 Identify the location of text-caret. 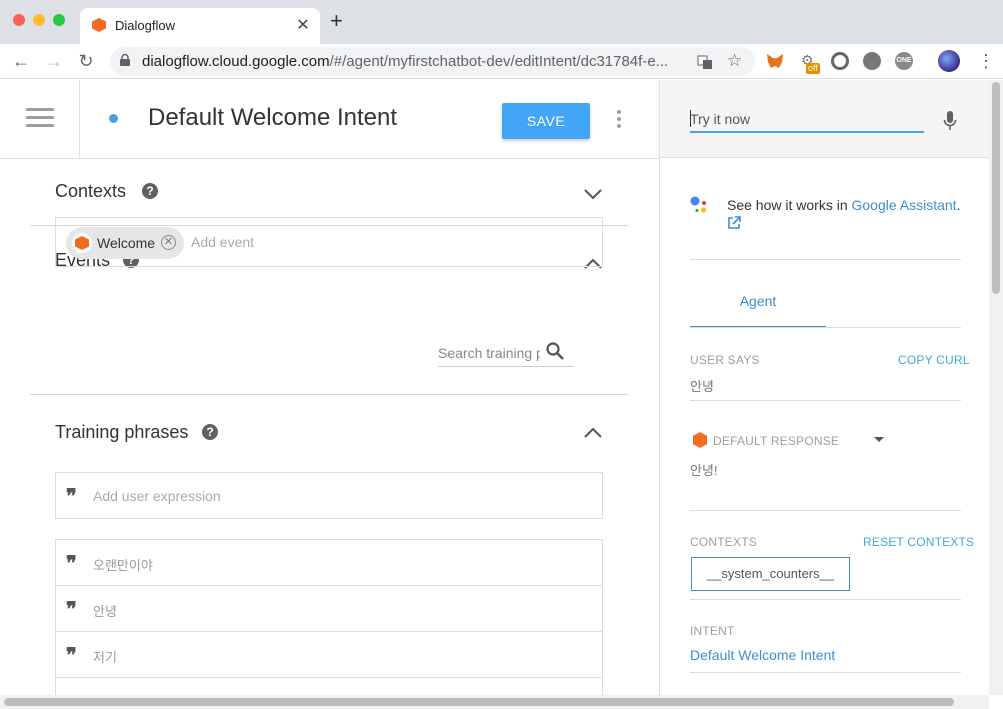
(690, 118).